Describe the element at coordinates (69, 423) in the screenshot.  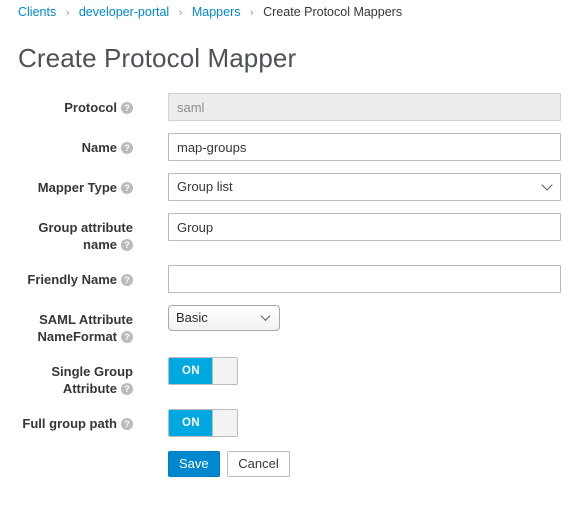
I see `full-group-path-label-text: Full group path` at that location.